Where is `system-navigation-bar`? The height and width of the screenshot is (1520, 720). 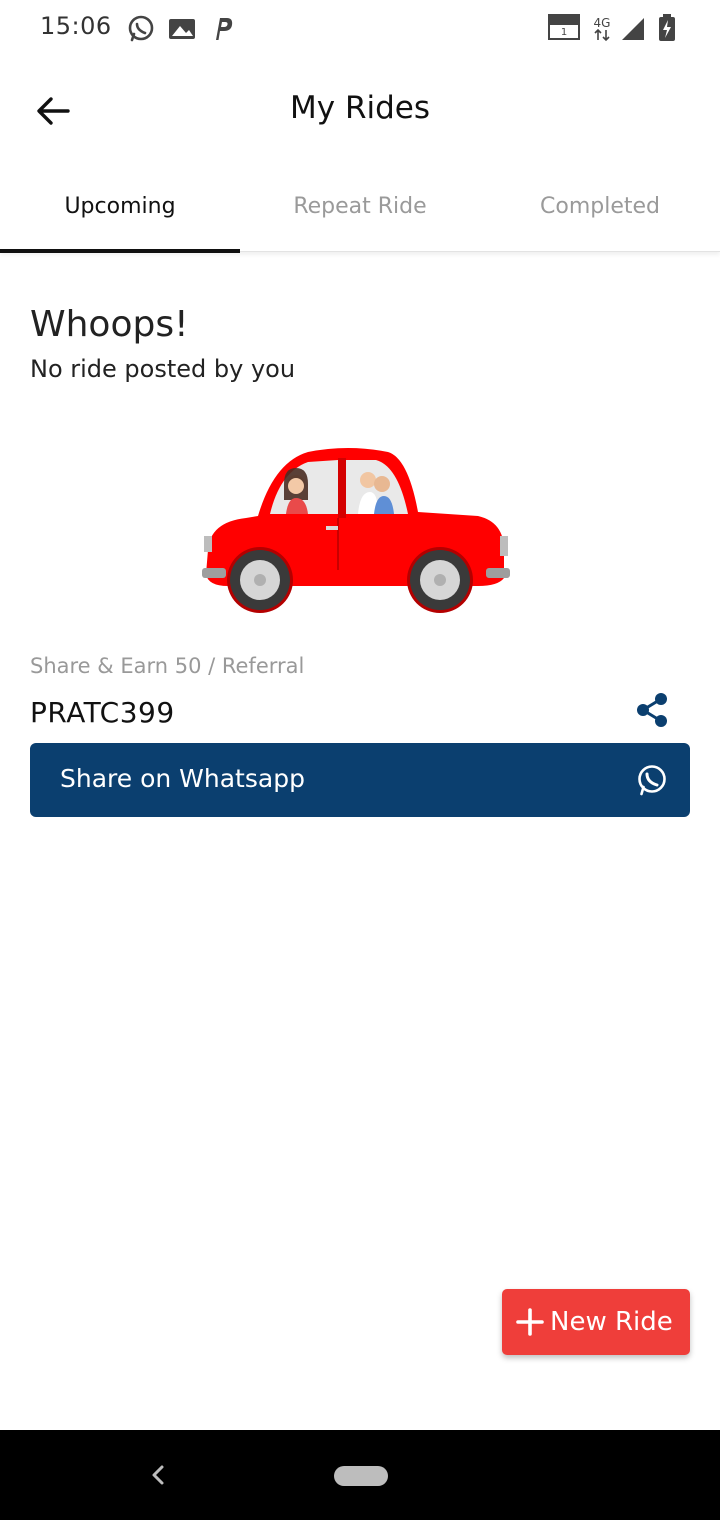 system-navigation-bar is located at coordinates (360, 1475).